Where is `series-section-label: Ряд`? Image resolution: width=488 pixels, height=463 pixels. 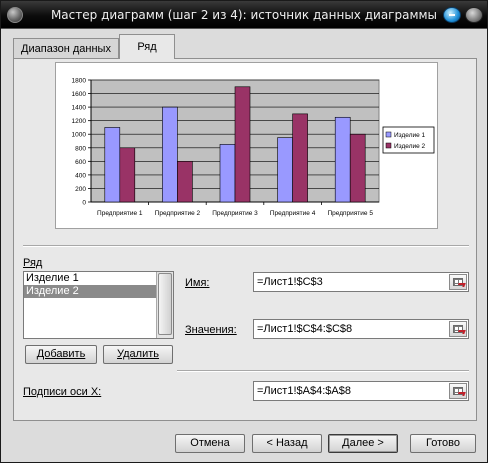 series-section-label: Ряд is located at coordinates (33, 263).